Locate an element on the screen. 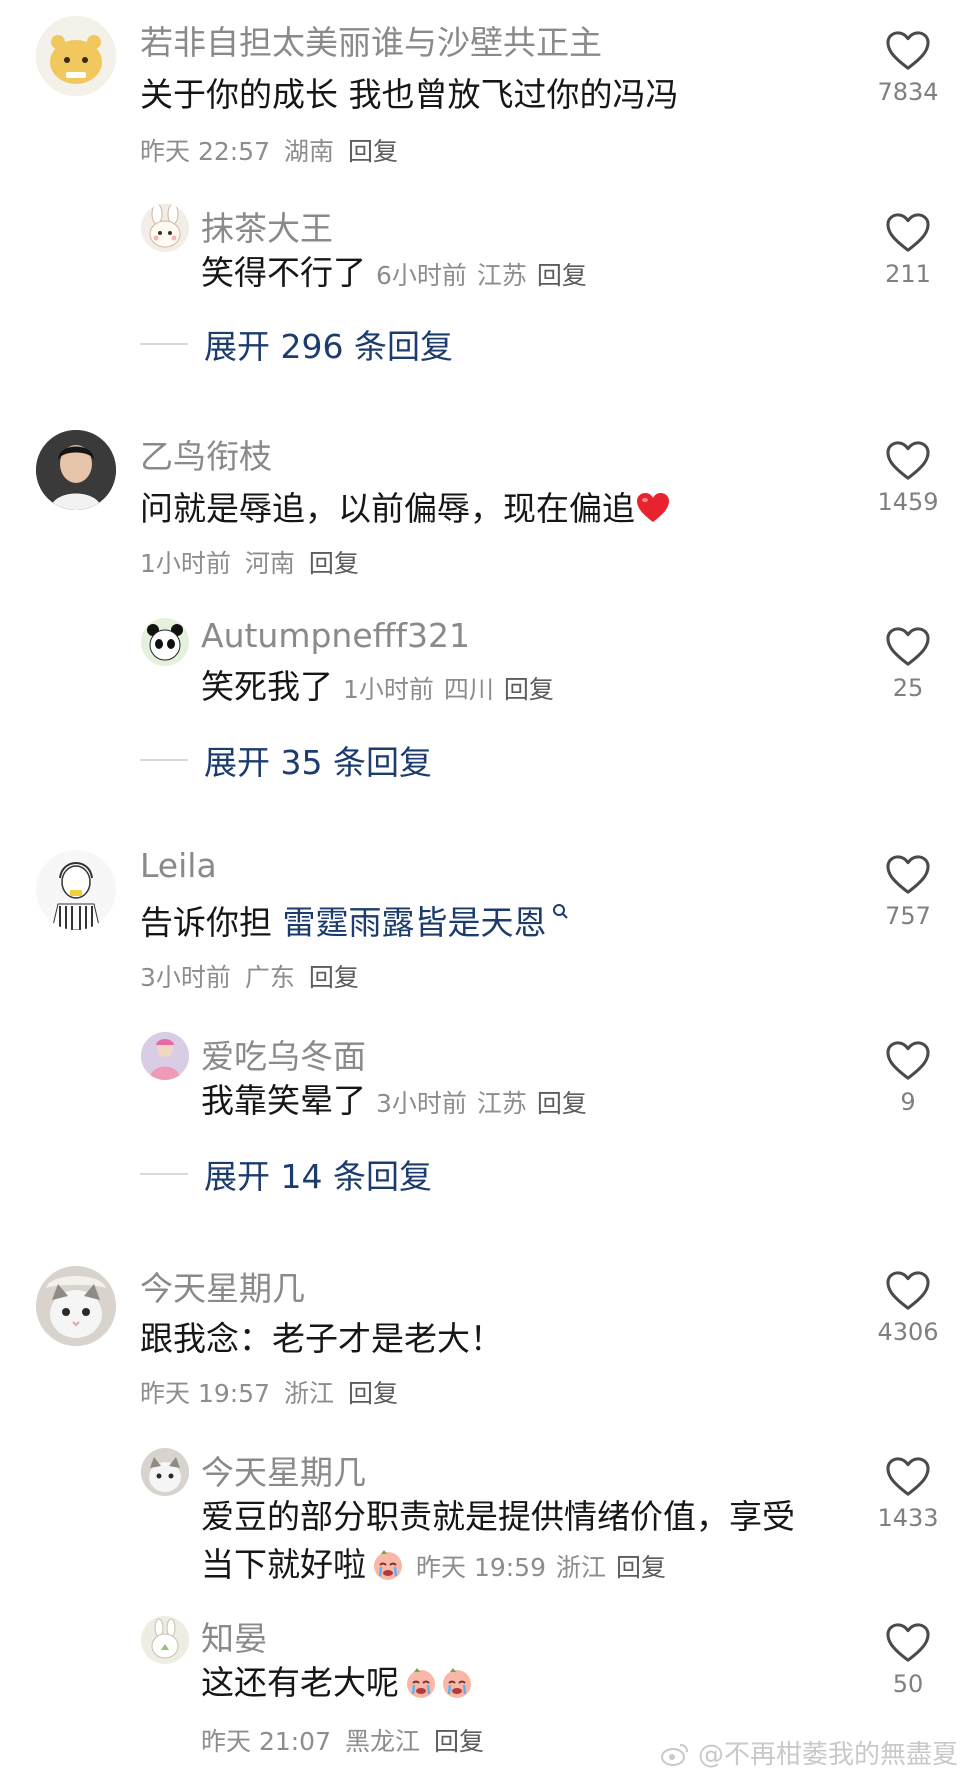 This screenshot has height=1777, width=970. like-button: 9 is located at coordinates (908, 1078).